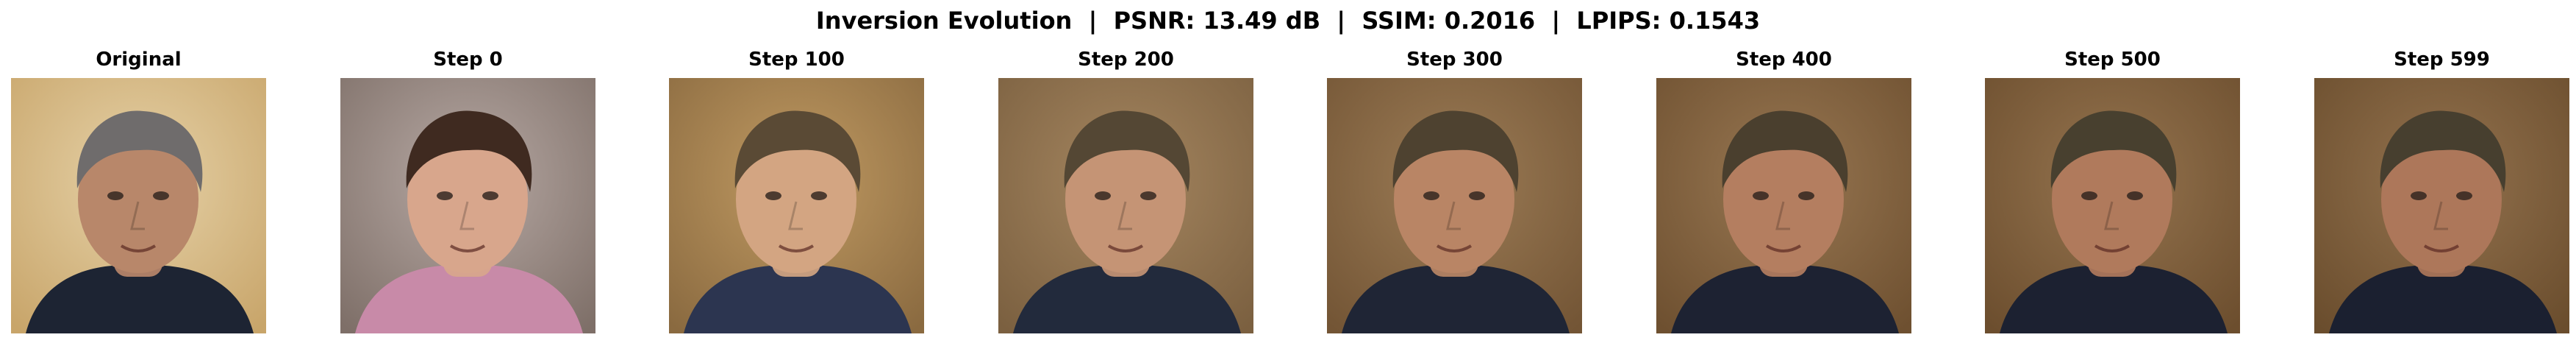 This screenshot has width=2576, height=343. What do you see at coordinates (139, 60) in the screenshot?
I see `panel-title: Original` at bounding box center [139, 60].